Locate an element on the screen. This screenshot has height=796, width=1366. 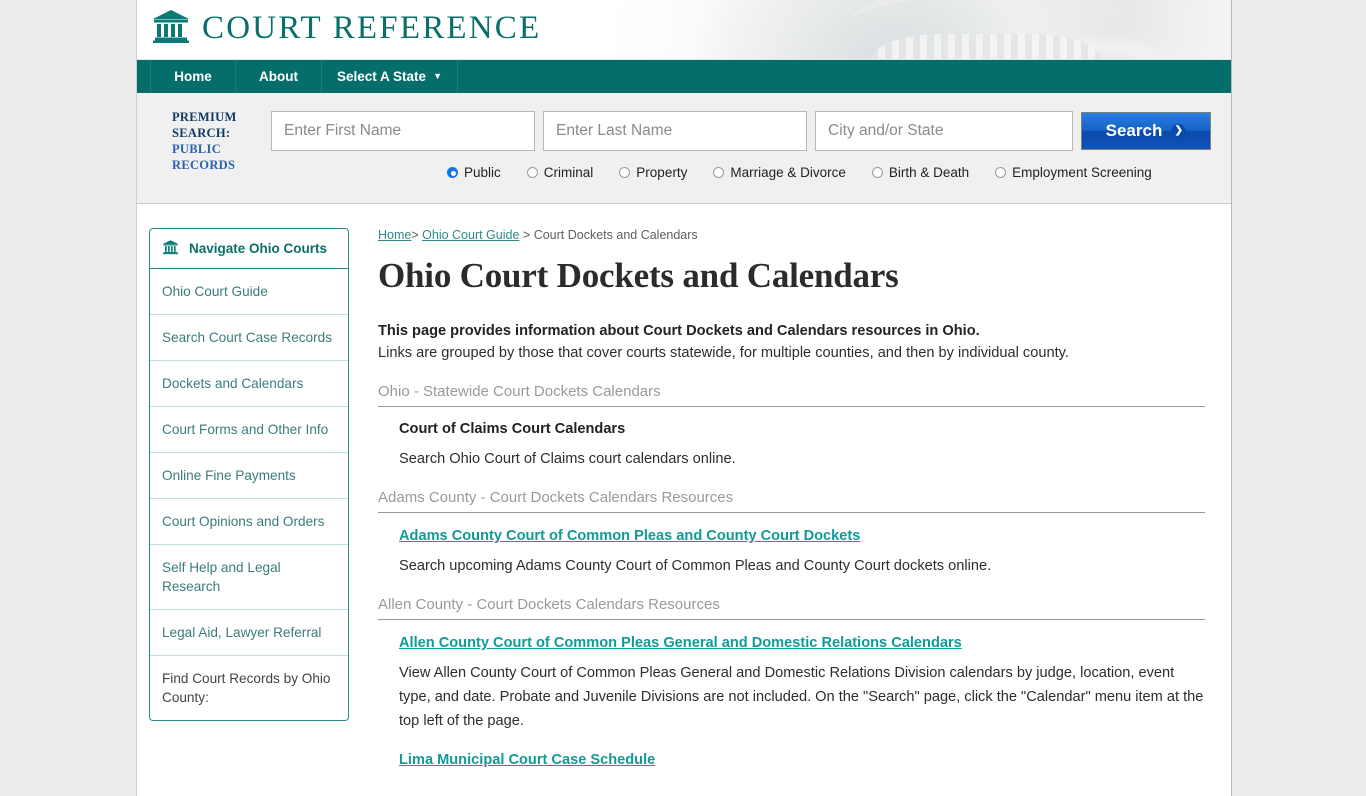
site-logo: COURT REFERENCE is located at coordinates (346, 28).